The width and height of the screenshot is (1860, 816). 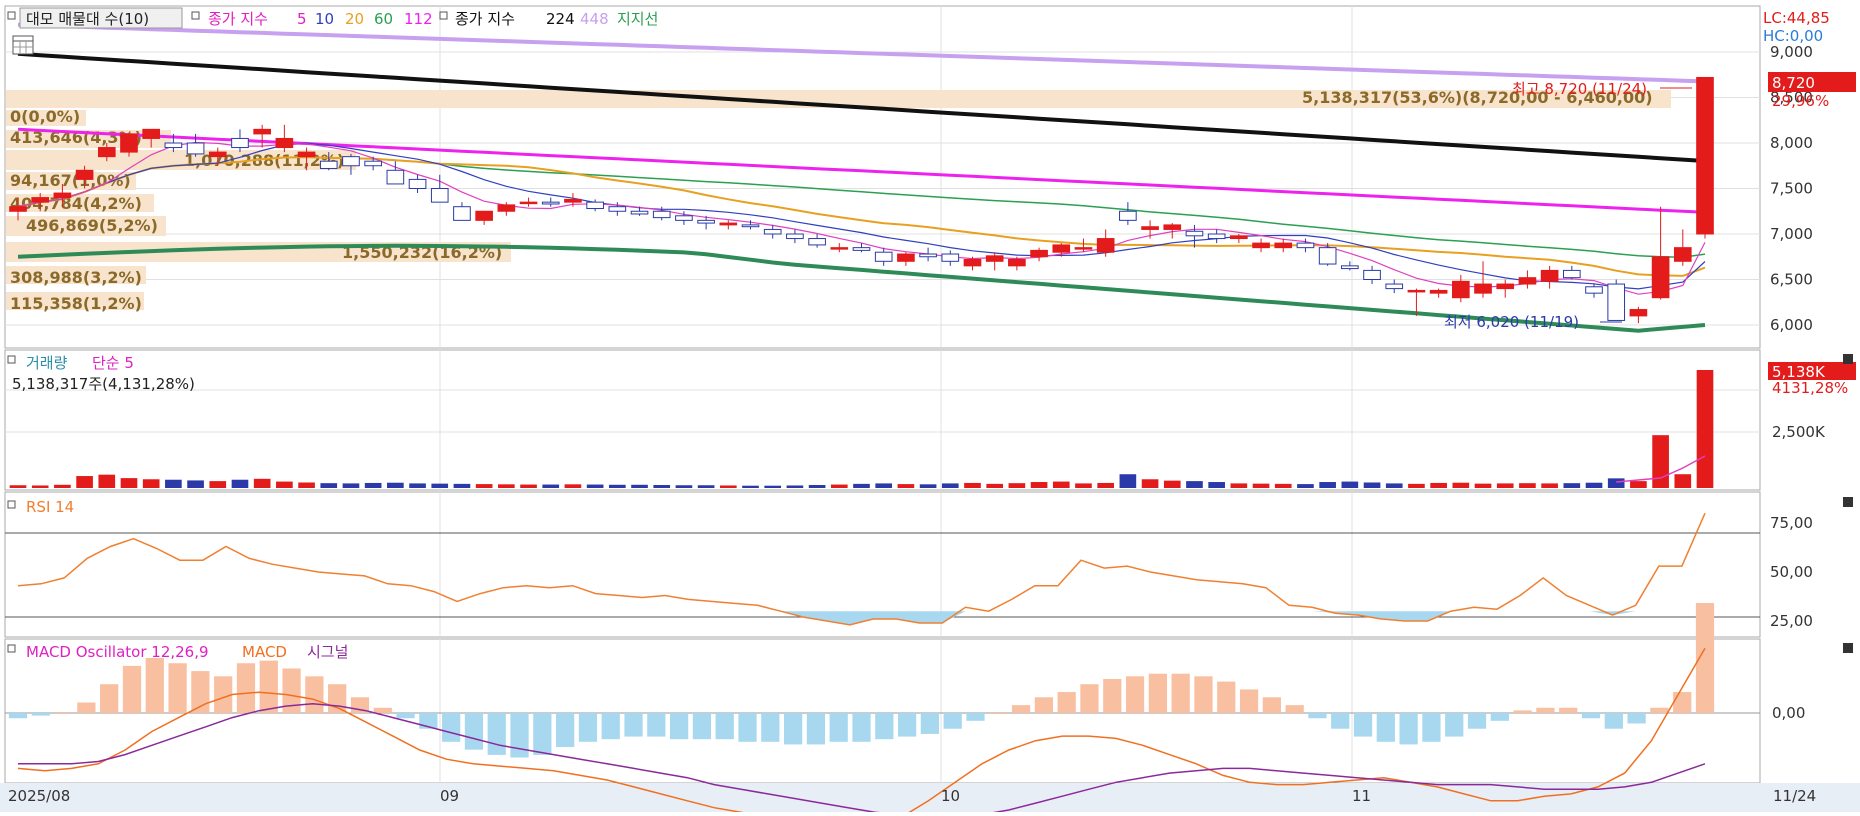 I want to click on price-tick-label: 6,500, so click(x=1791, y=280).